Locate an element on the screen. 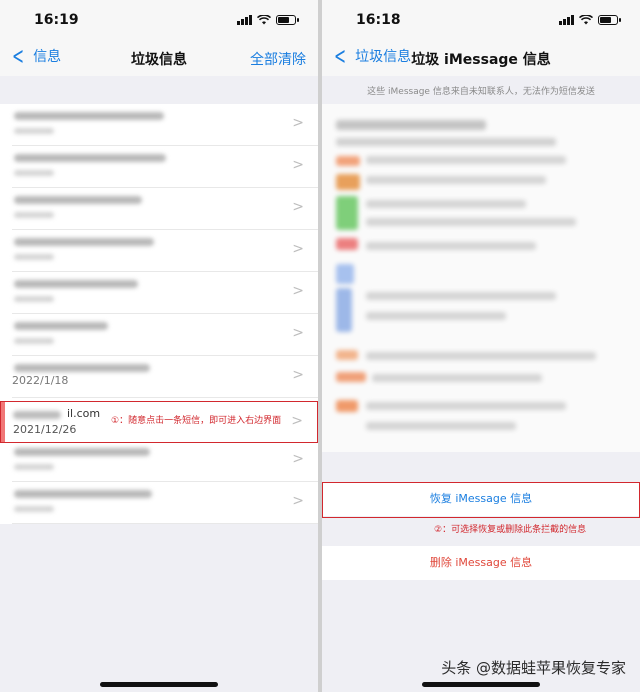 The width and height of the screenshot is (640, 692). status-bar: 16:19 is located at coordinates (159, 20).